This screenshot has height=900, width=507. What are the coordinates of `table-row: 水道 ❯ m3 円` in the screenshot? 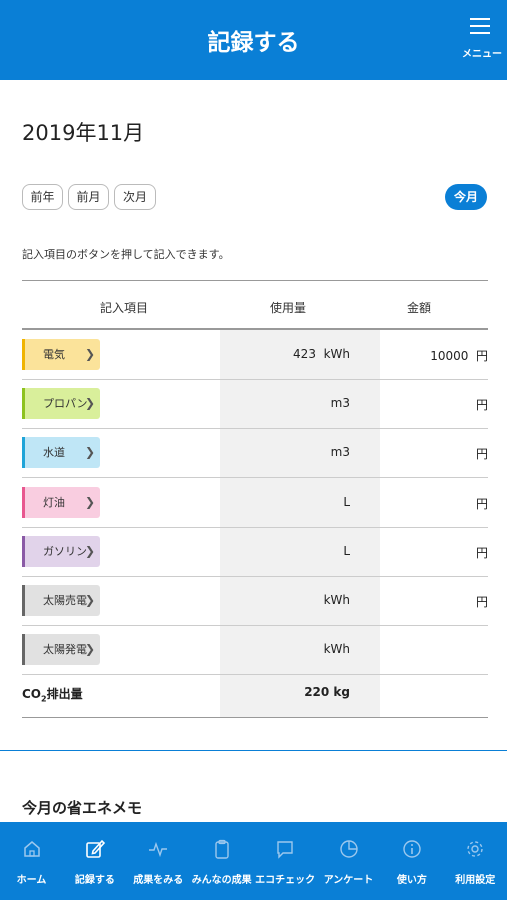 It's located at (255, 453).